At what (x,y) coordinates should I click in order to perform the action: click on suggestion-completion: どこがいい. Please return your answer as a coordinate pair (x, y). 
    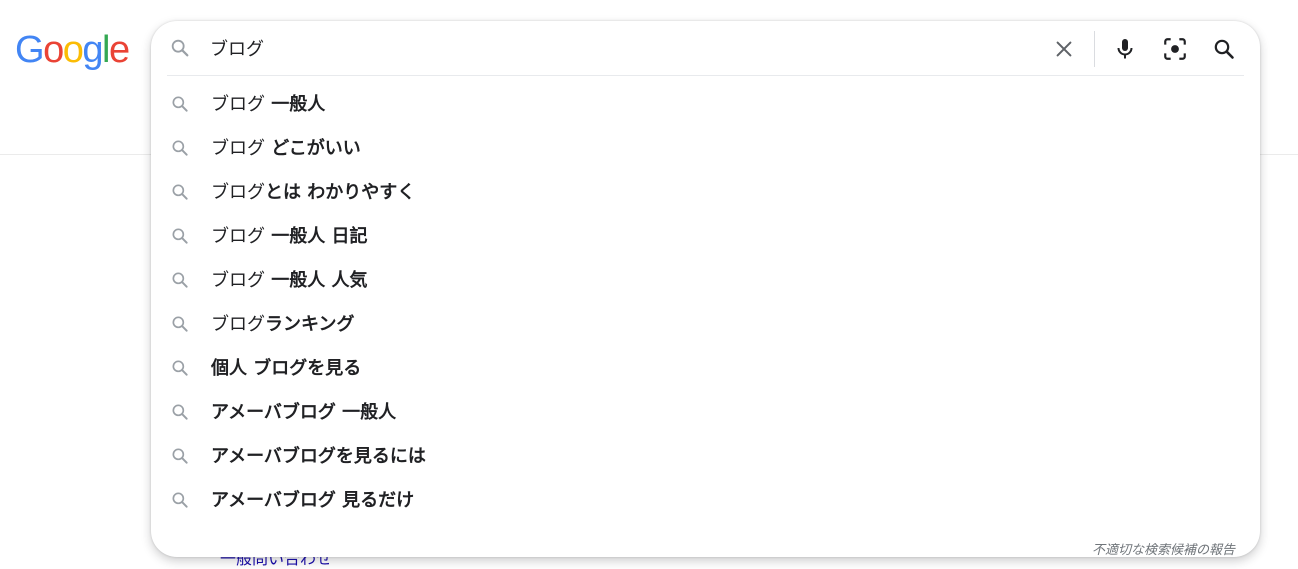
    Looking at the image, I should click on (313, 148).